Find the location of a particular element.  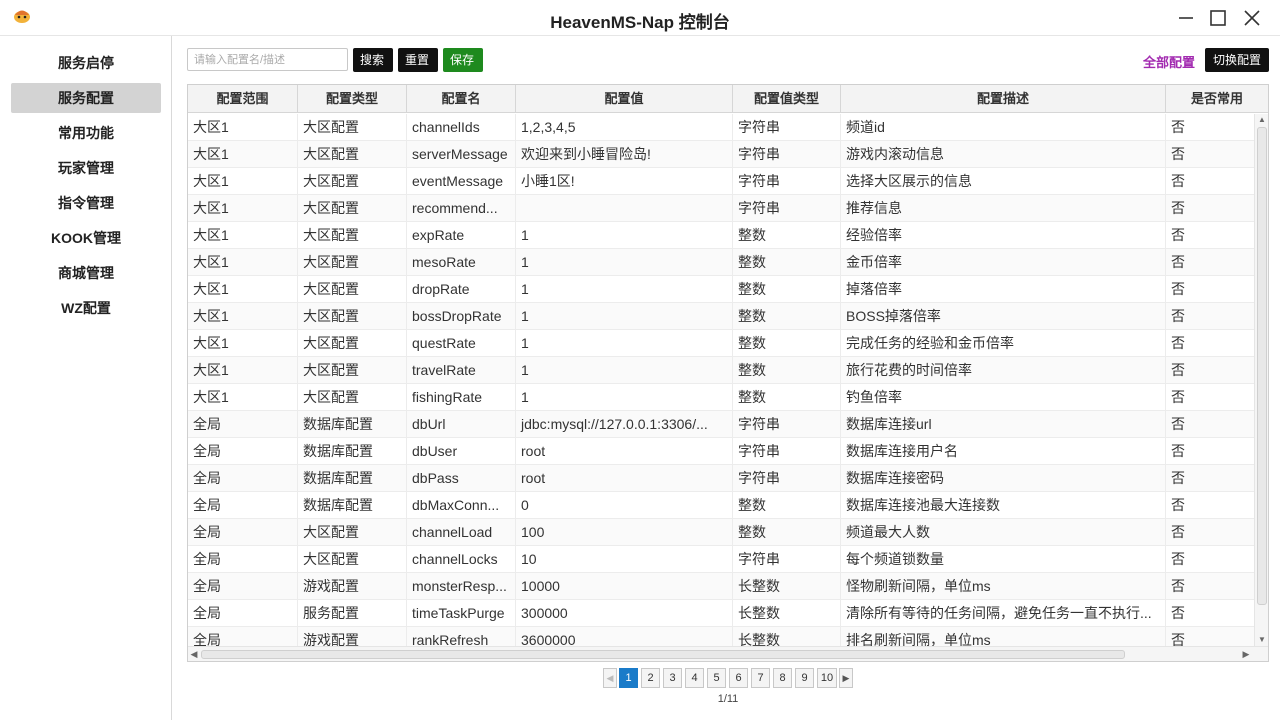

table-row: 大区1 大区配置 channelIds 1,2,3,4,5 字符串 频道id 否 is located at coordinates (721, 127).